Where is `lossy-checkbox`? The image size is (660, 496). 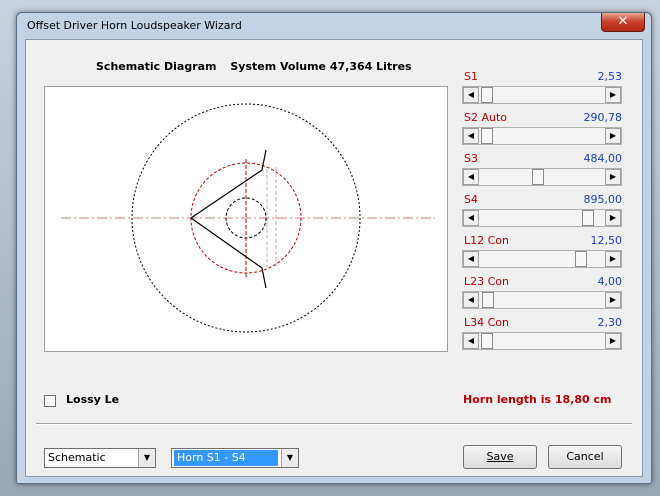 lossy-checkbox is located at coordinates (50, 401).